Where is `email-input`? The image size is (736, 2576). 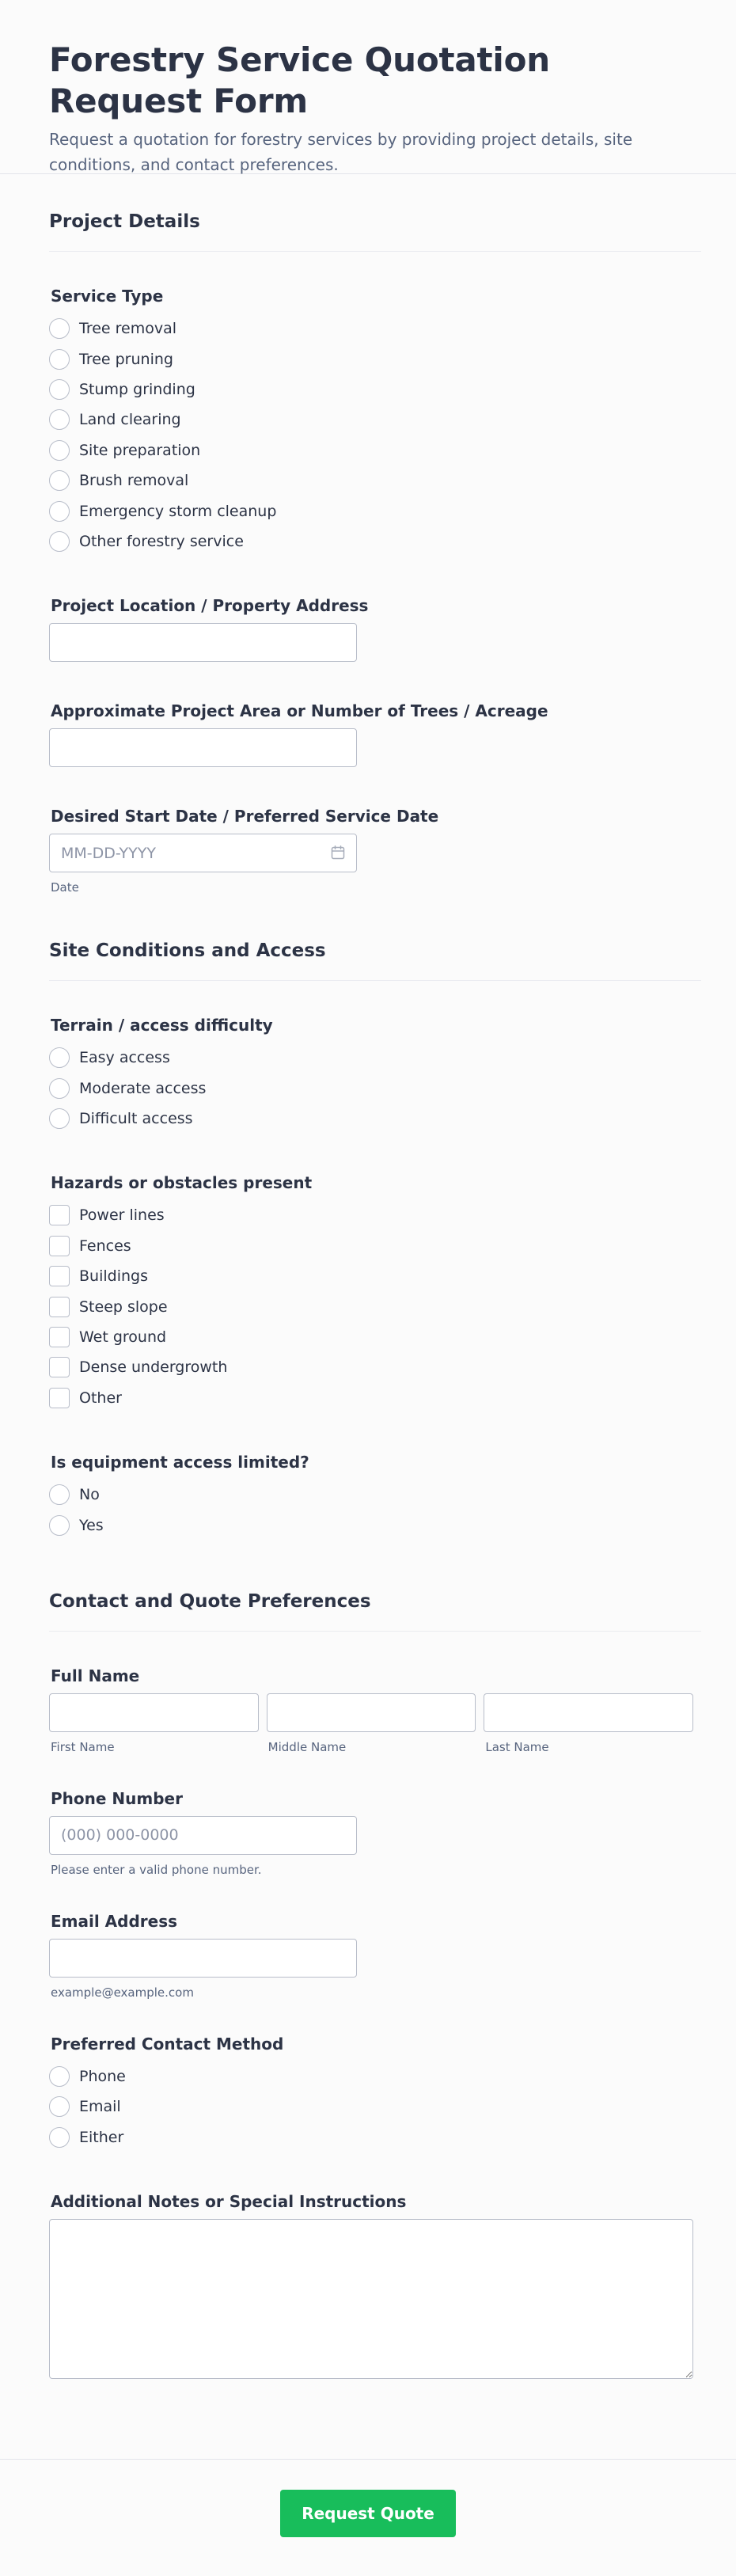 email-input is located at coordinates (203, 1958).